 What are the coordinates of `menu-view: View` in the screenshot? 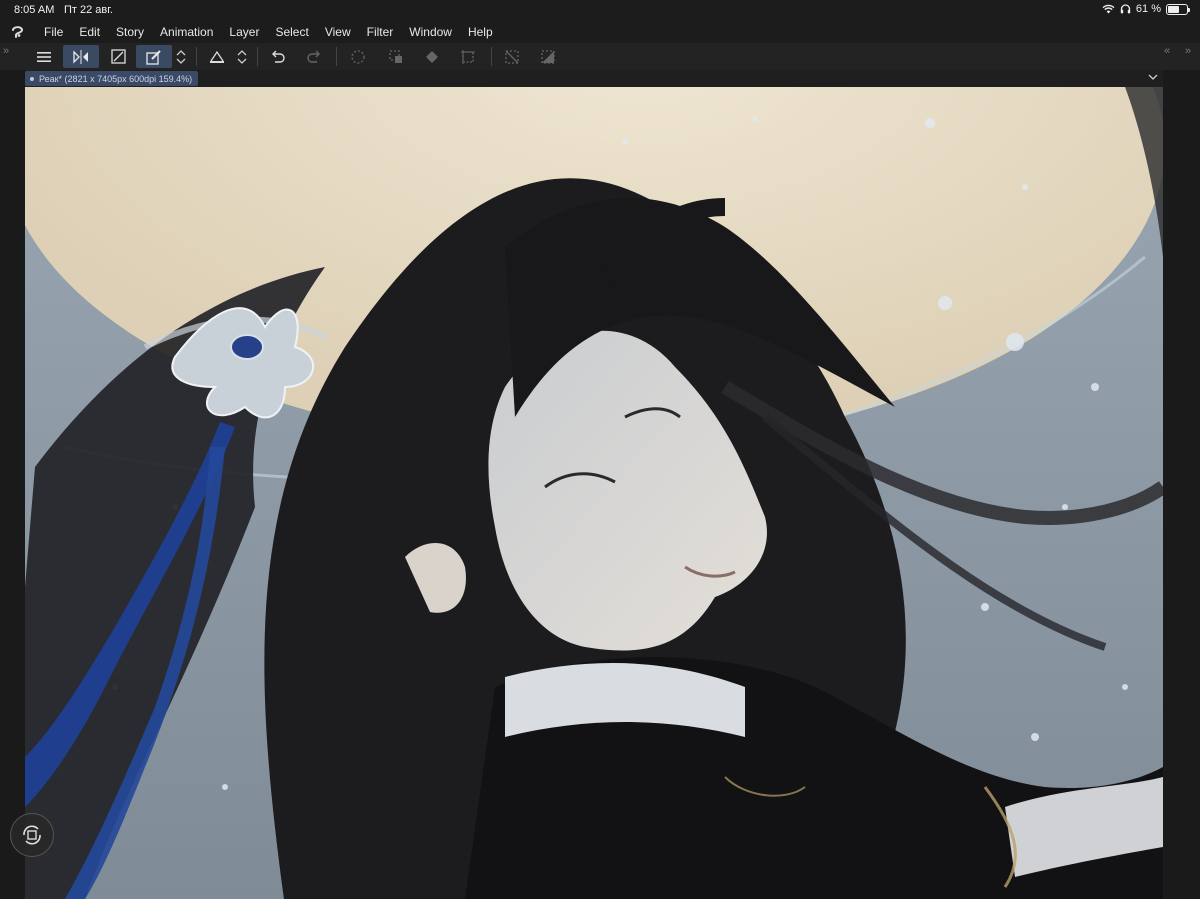 It's located at (338, 32).